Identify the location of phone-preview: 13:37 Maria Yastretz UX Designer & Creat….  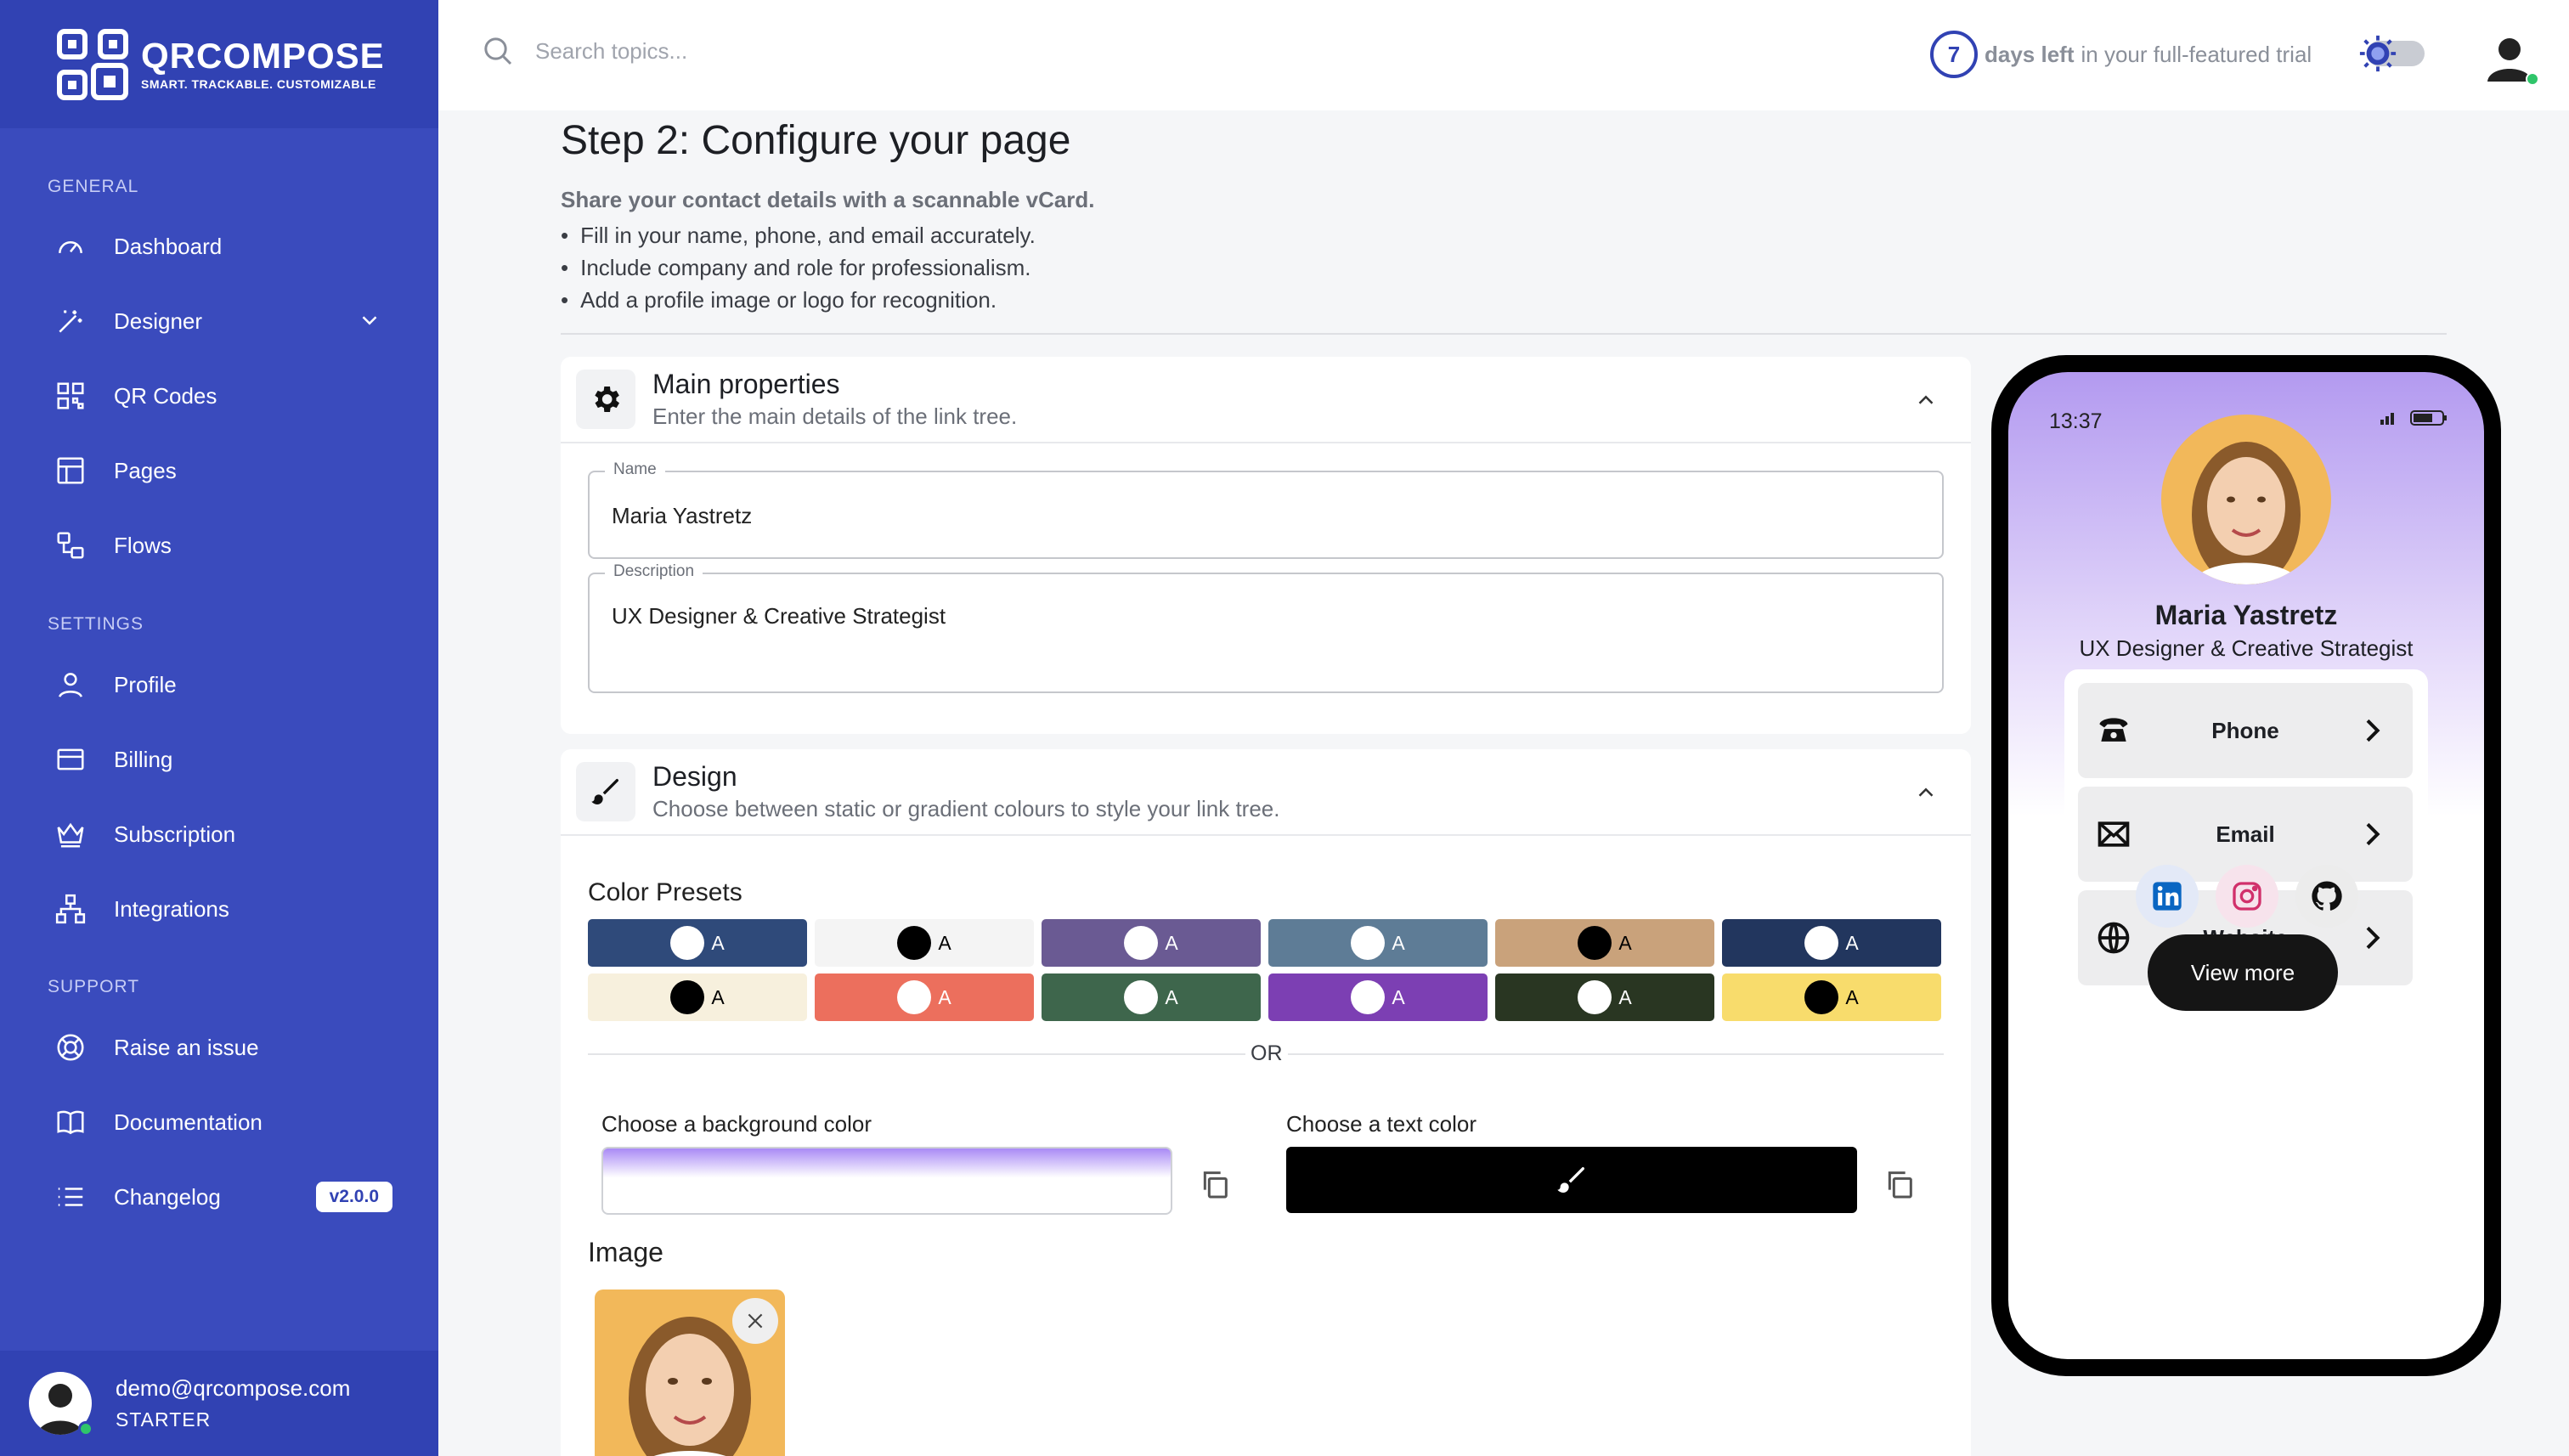
(2246, 866).